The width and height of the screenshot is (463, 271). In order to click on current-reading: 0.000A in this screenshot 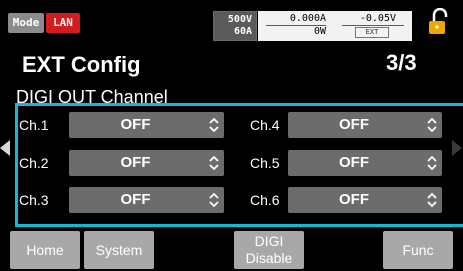, I will do `click(307, 18)`.